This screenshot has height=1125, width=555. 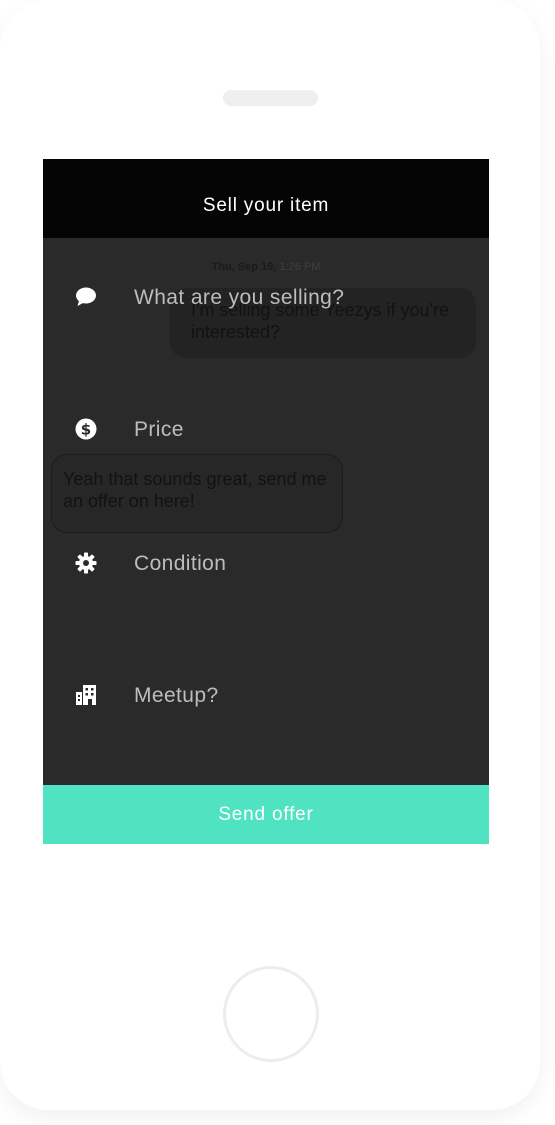 What do you see at coordinates (266, 564) in the screenshot?
I see `condition-field: Condition` at bounding box center [266, 564].